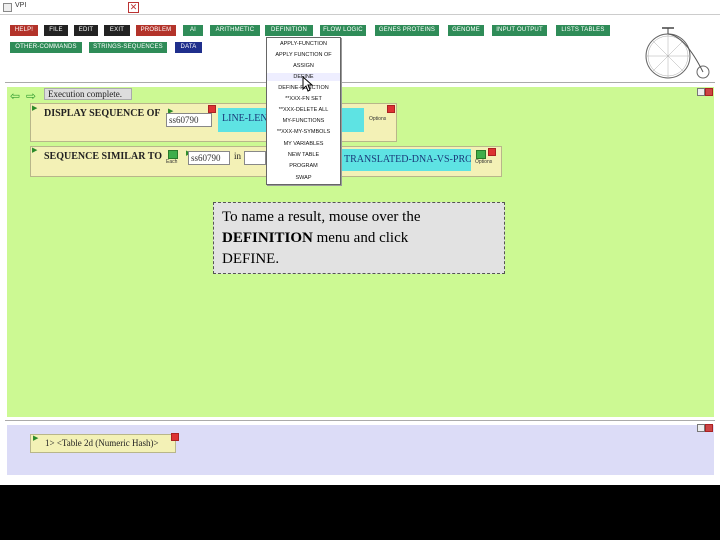 The height and width of the screenshot is (540, 720). Describe the element at coordinates (21, 5) in the screenshot. I see `window-title: VPI` at that location.